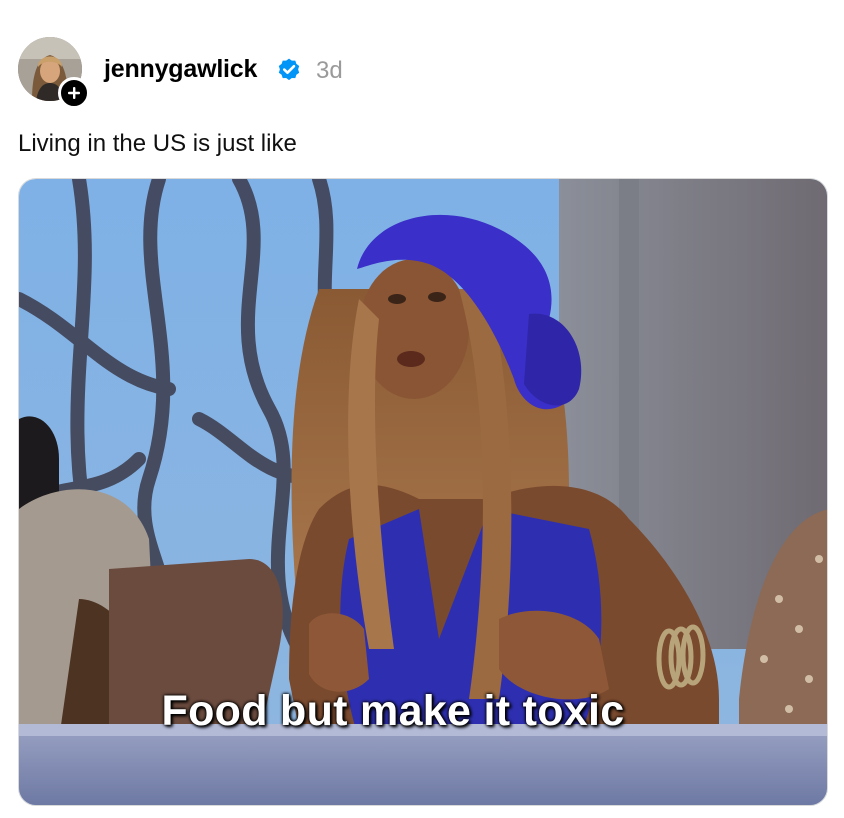 The width and height of the screenshot is (844, 818). What do you see at coordinates (393, 711) in the screenshot?
I see `meme-caption-text: Food but make it toxic` at bounding box center [393, 711].